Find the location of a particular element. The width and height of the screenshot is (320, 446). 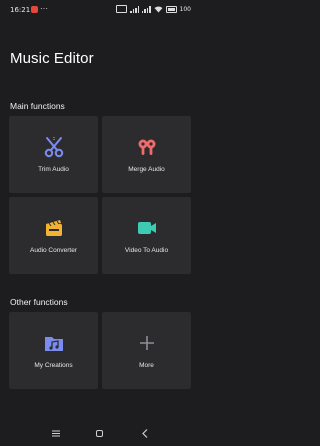

more-button: More is located at coordinates (146, 350).